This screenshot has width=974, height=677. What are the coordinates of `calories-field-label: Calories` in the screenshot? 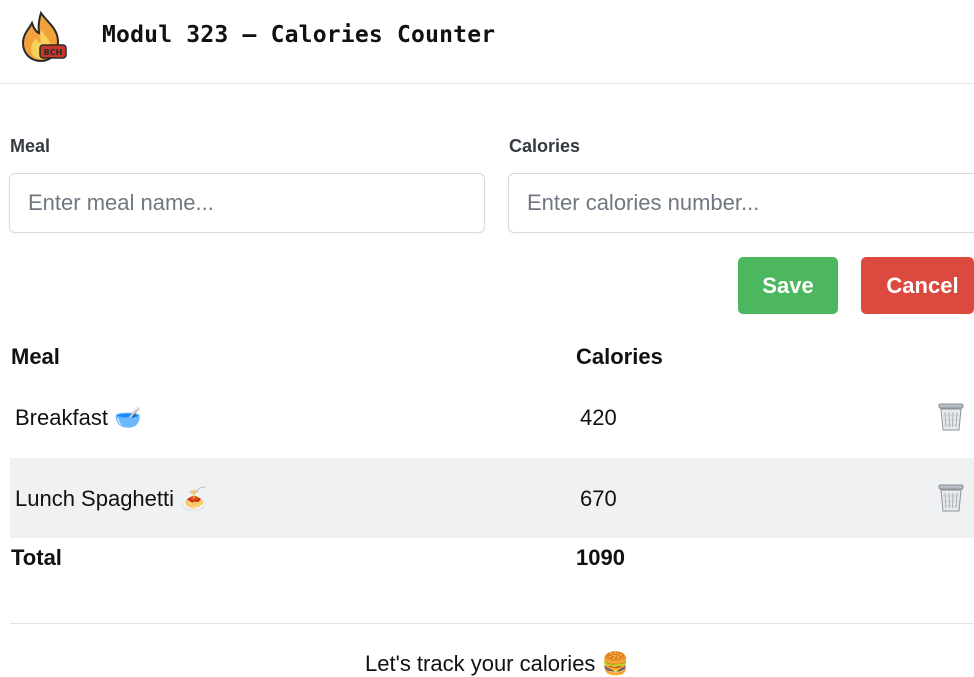 It's located at (545, 146).